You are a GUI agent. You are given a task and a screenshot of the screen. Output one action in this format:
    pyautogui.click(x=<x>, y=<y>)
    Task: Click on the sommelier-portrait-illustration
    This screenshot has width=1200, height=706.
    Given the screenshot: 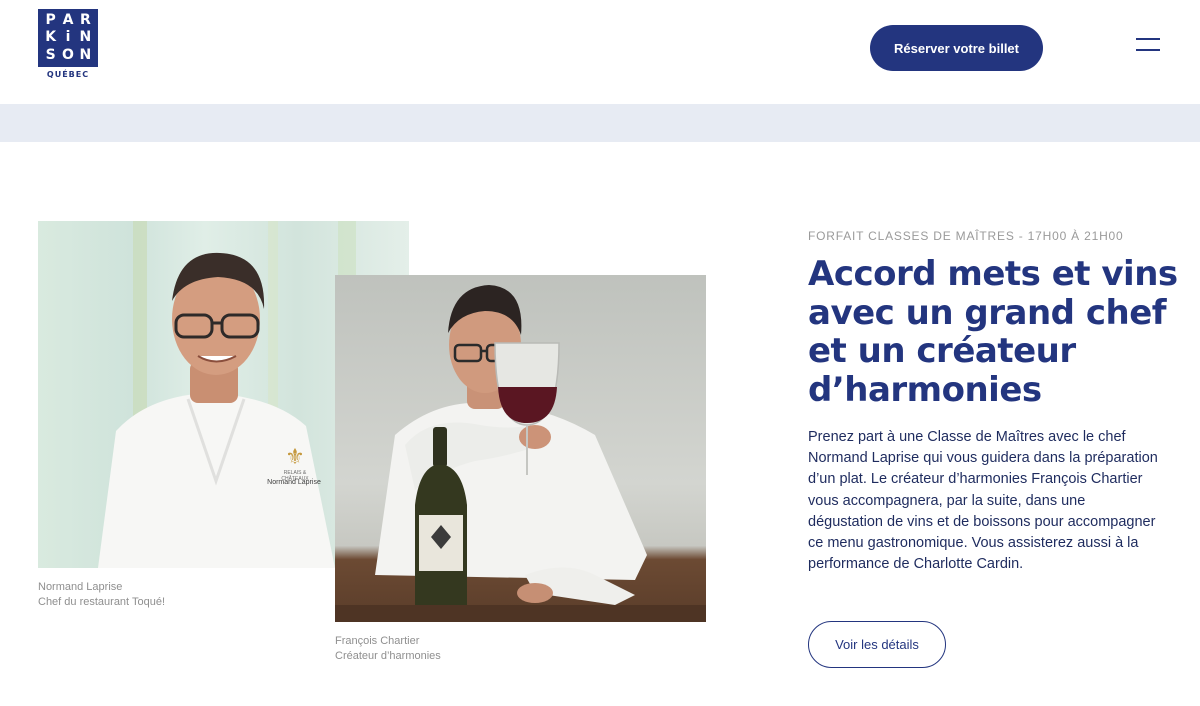 What is the action you would take?
    pyautogui.click(x=520, y=453)
    